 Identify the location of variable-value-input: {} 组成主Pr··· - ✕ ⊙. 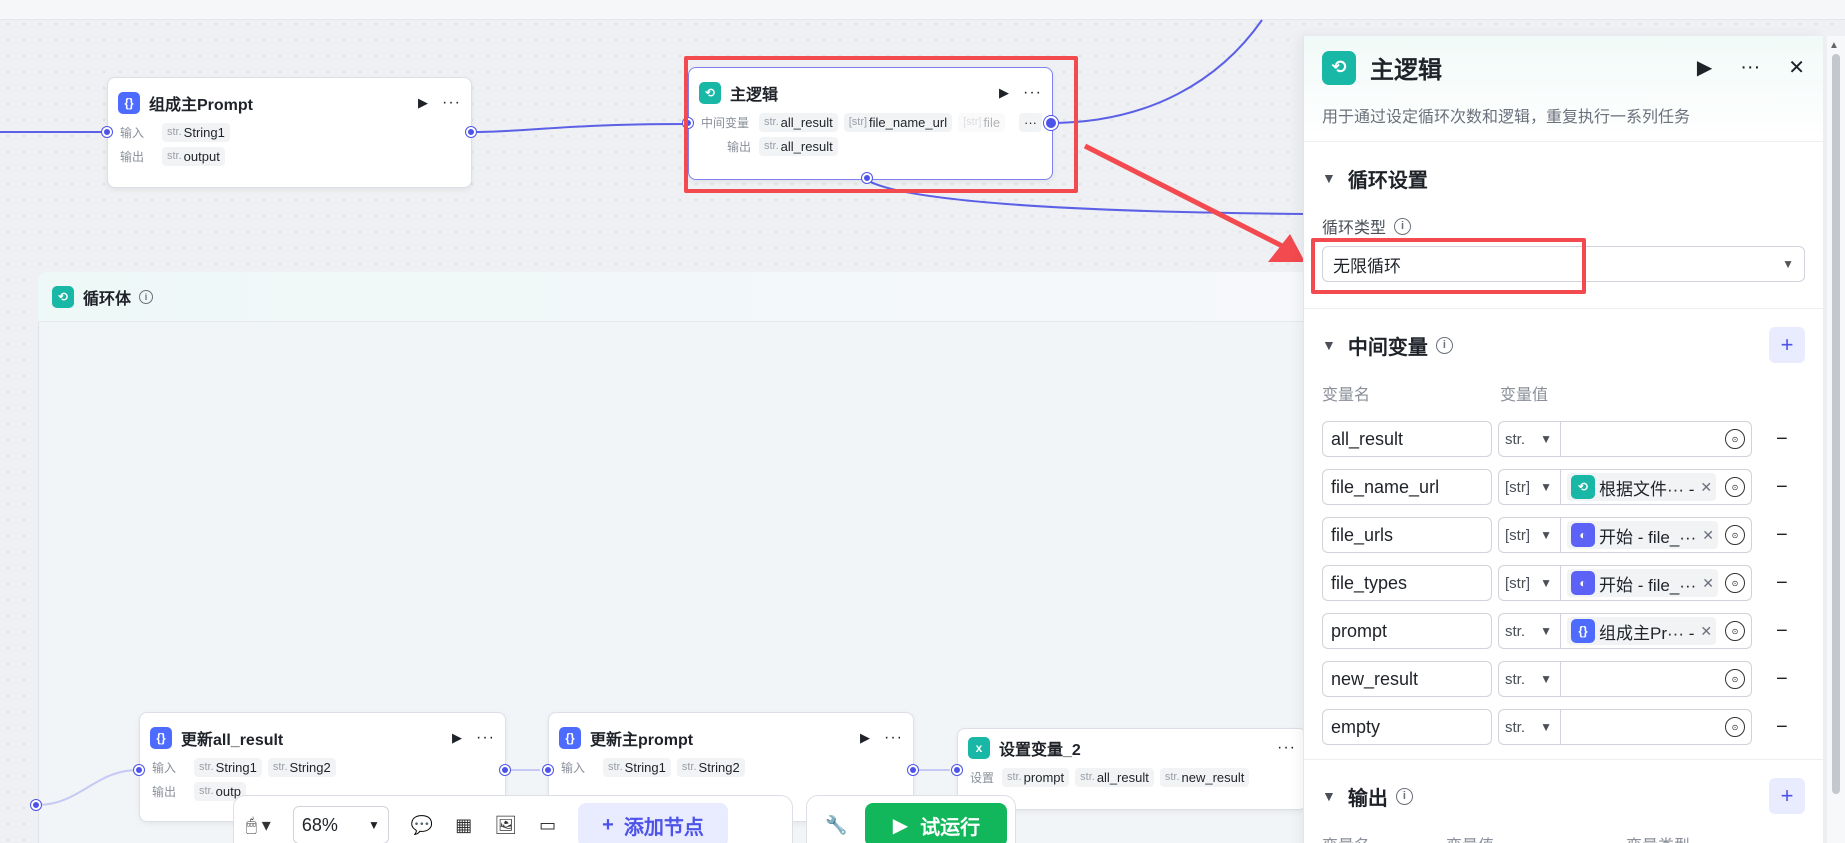
(1656, 631).